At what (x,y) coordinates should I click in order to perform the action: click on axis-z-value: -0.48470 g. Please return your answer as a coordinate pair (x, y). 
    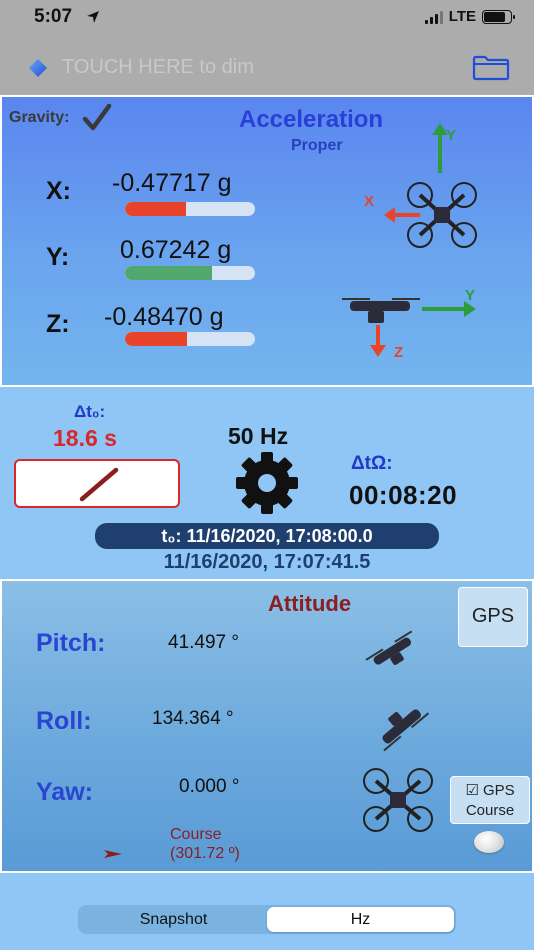
    Looking at the image, I should click on (164, 317).